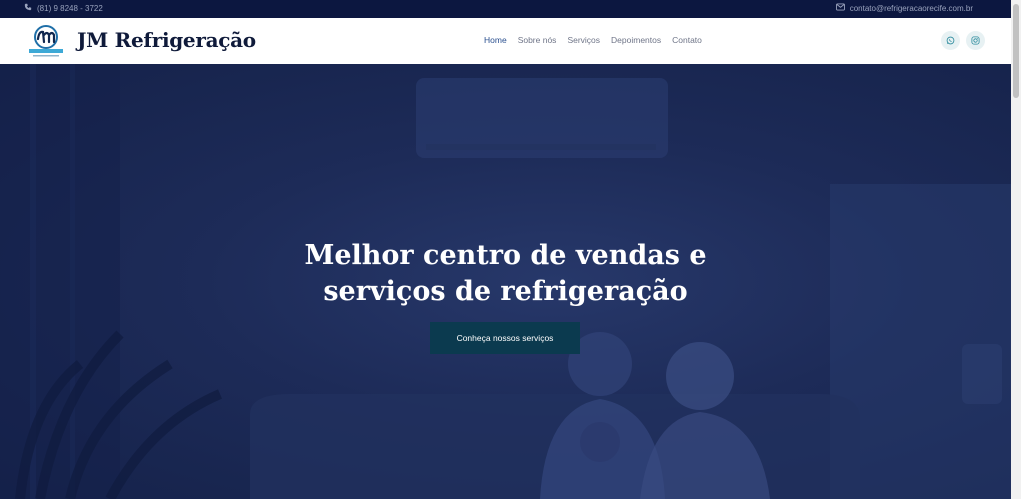 The height and width of the screenshot is (499, 1021). Describe the element at coordinates (505, 338) in the screenshot. I see `our-services-button: Conheça nossos serviços` at that location.